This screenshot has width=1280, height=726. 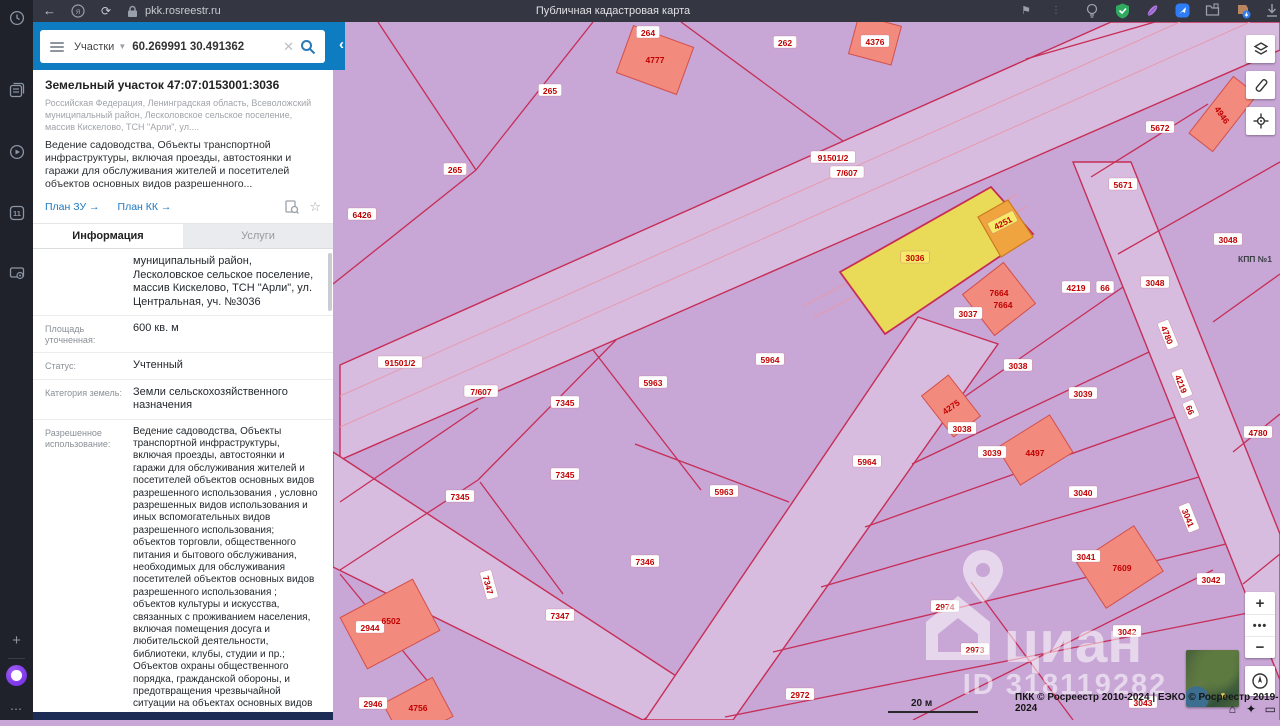 What do you see at coordinates (108, 236) in the screenshot?
I see `tab-information: Информация` at bounding box center [108, 236].